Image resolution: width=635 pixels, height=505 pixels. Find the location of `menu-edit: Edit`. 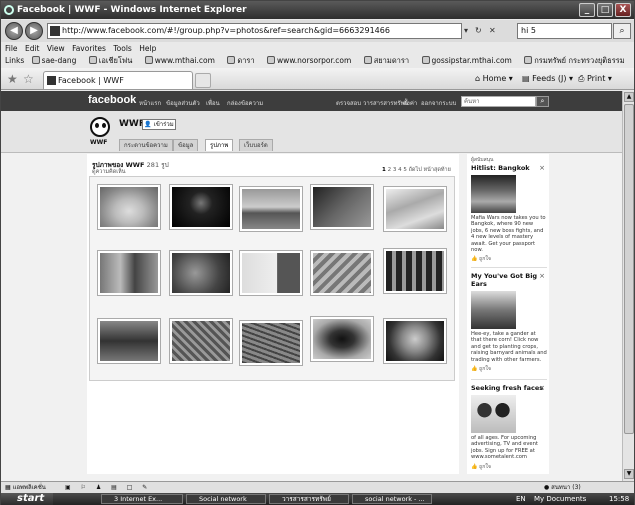

menu-edit: Edit is located at coordinates (32, 48).